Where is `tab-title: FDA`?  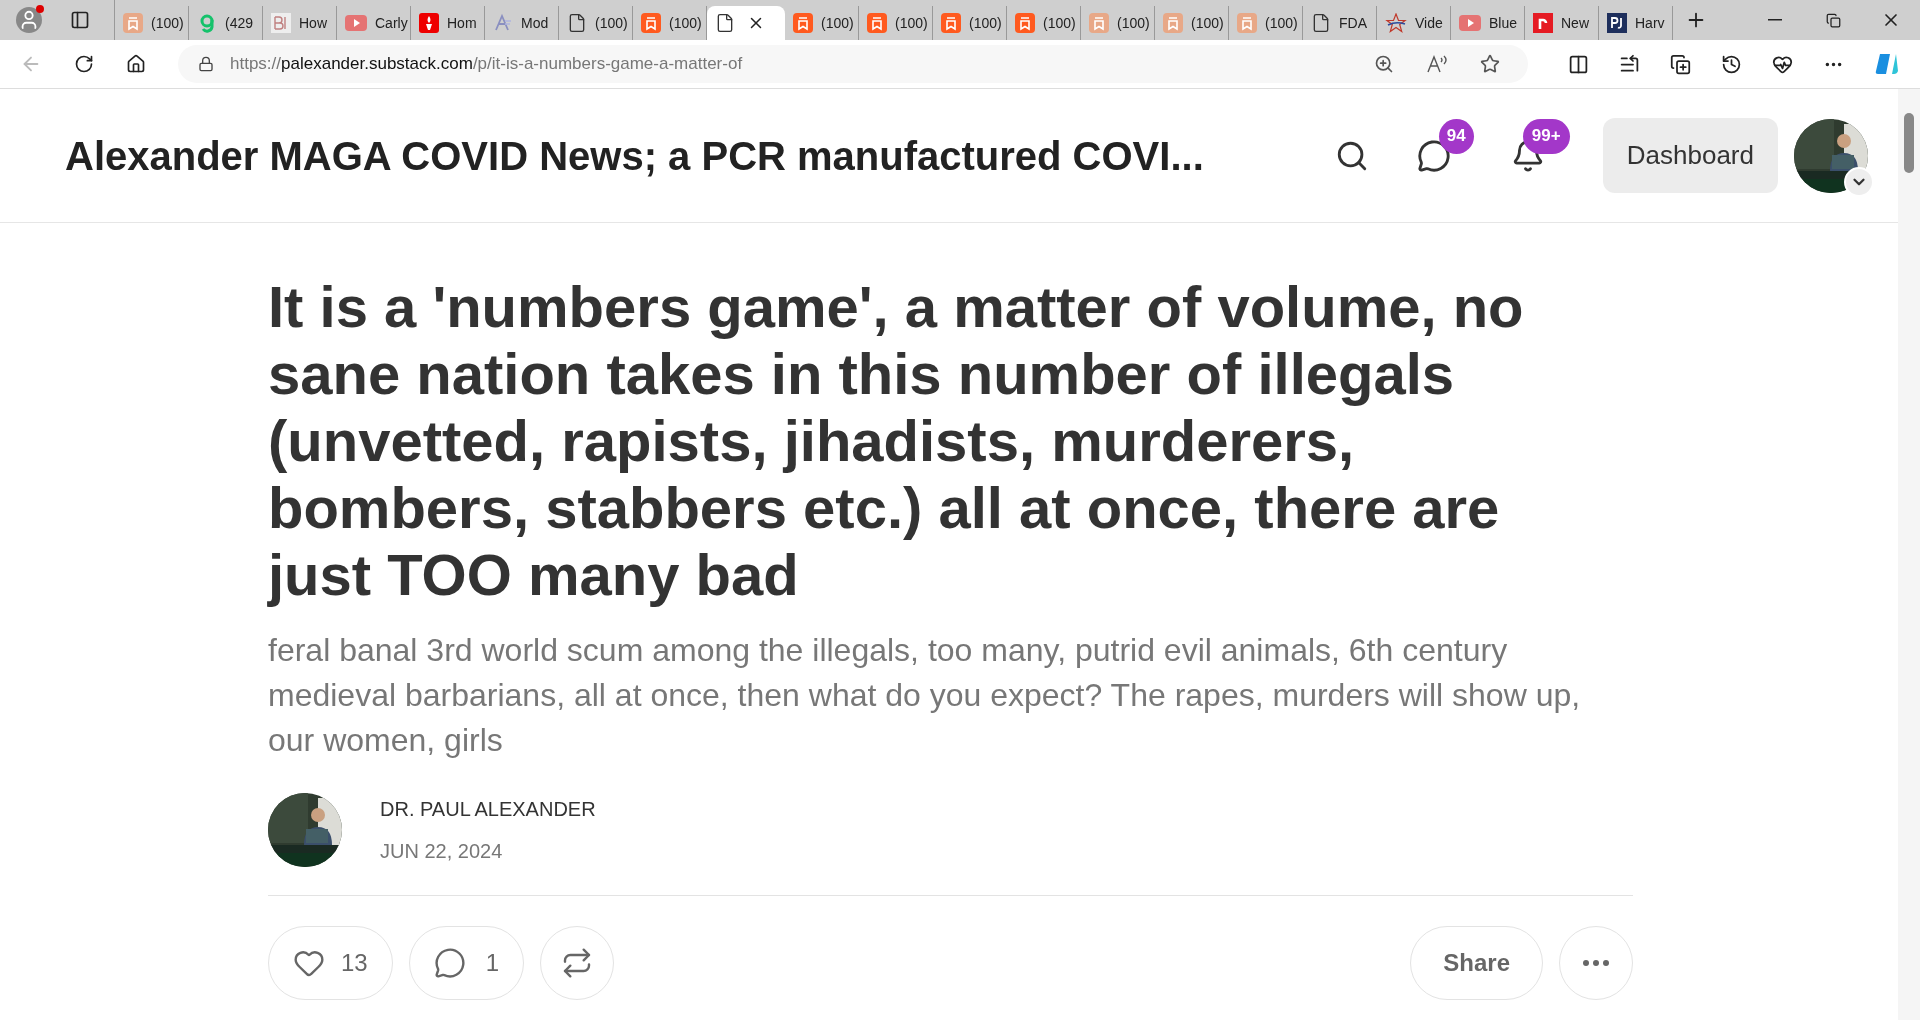 tab-title: FDA is located at coordinates (1353, 23).